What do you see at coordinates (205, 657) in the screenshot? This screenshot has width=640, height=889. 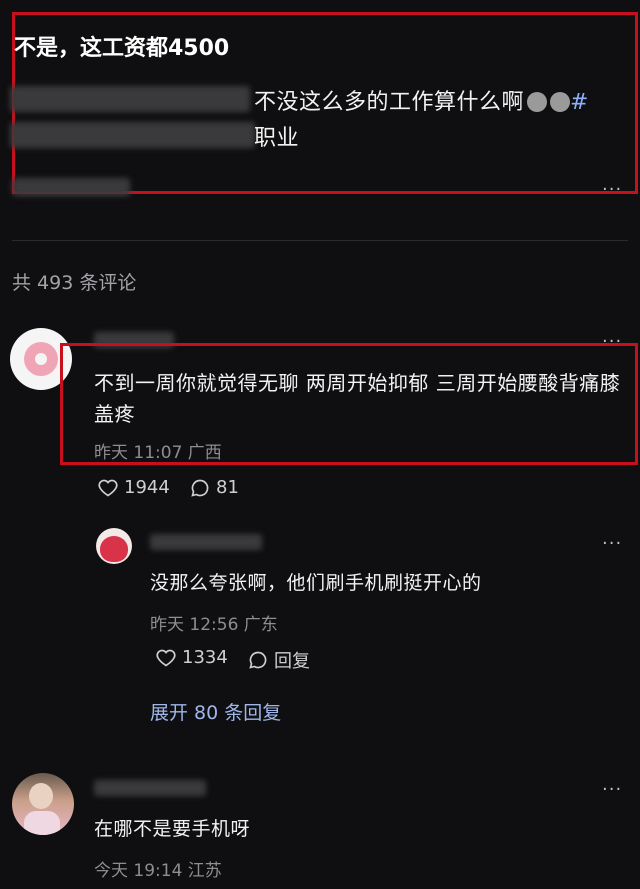 I see `like-count: 1334` at bounding box center [205, 657].